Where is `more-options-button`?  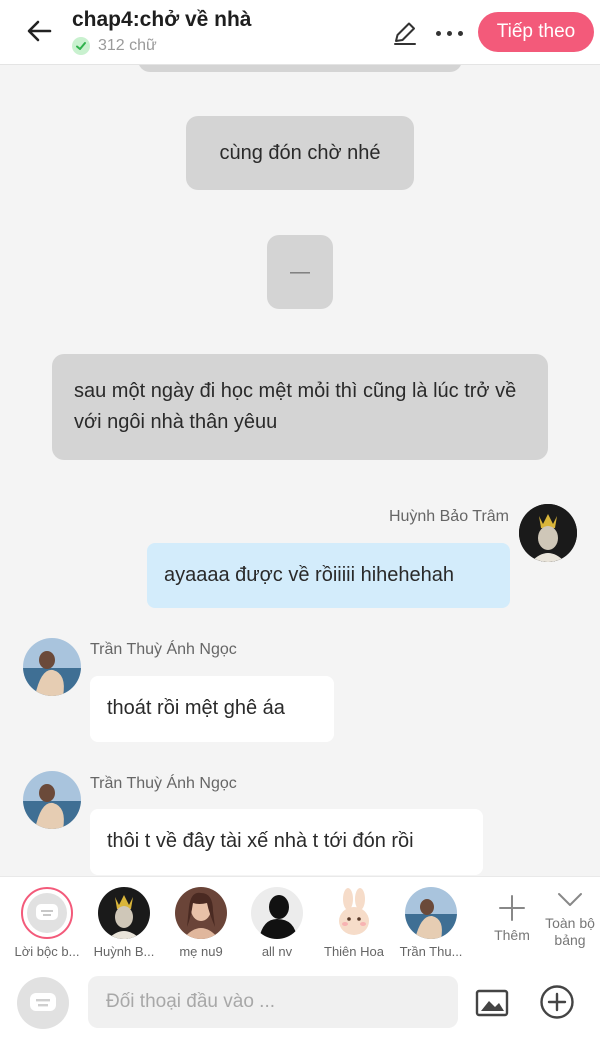 more-options-button is located at coordinates (449, 33).